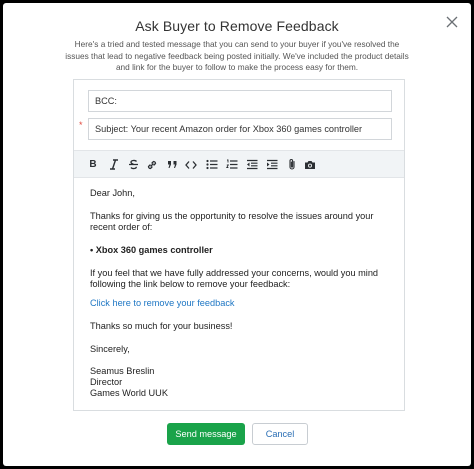 The image size is (474, 469). What do you see at coordinates (206, 434) in the screenshot?
I see `send-message-button: Send message` at bounding box center [206, 434].